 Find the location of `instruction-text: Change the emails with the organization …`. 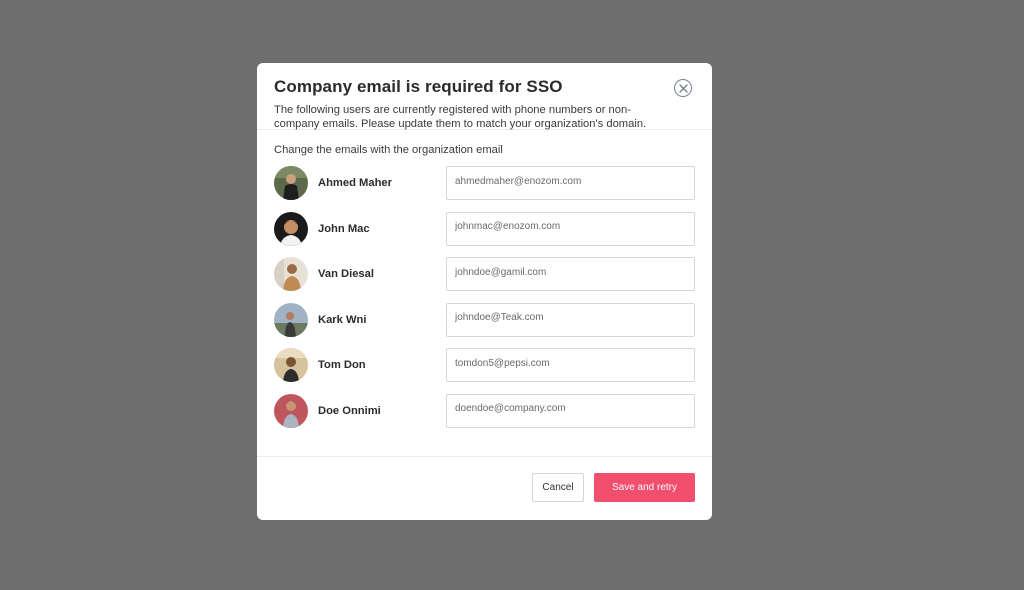

instruction-text: Change the emails with the organization … is located at coordinates (388, 150).